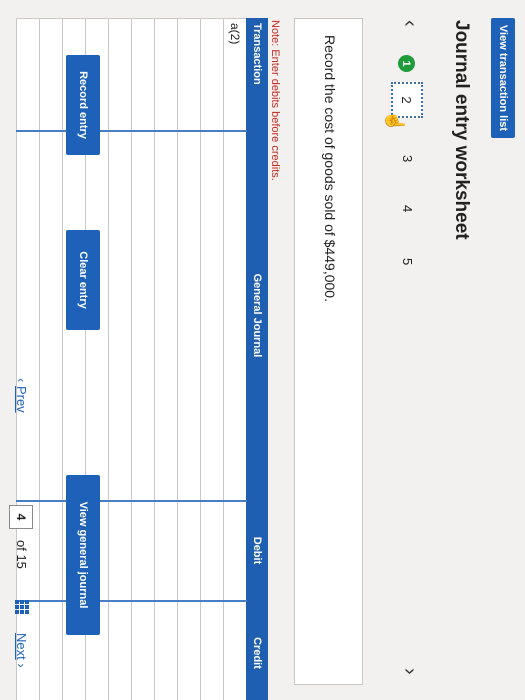 This screenshot has width=525, height=700. What do you see at coordinates (21, 399) in the screenshot?
I see `prev-label: Prev` at bounding box center [21, 399].